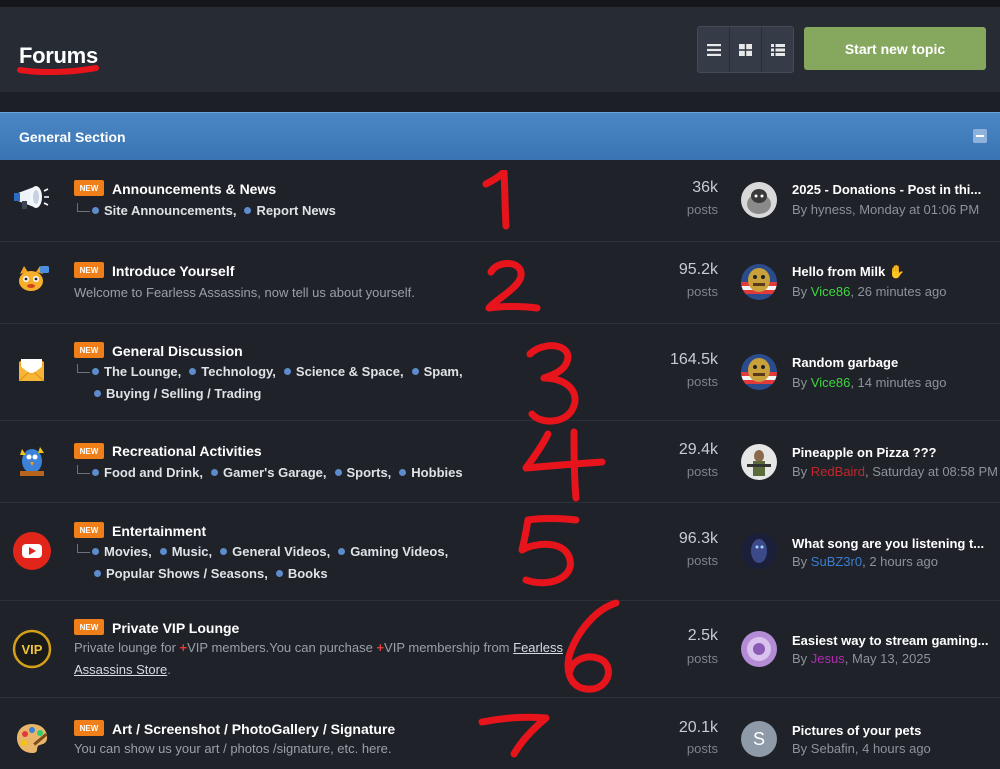 This screenshot has width=1000, height=769. I want to click on subforum-link: Science & Space,, so click(344, 371).